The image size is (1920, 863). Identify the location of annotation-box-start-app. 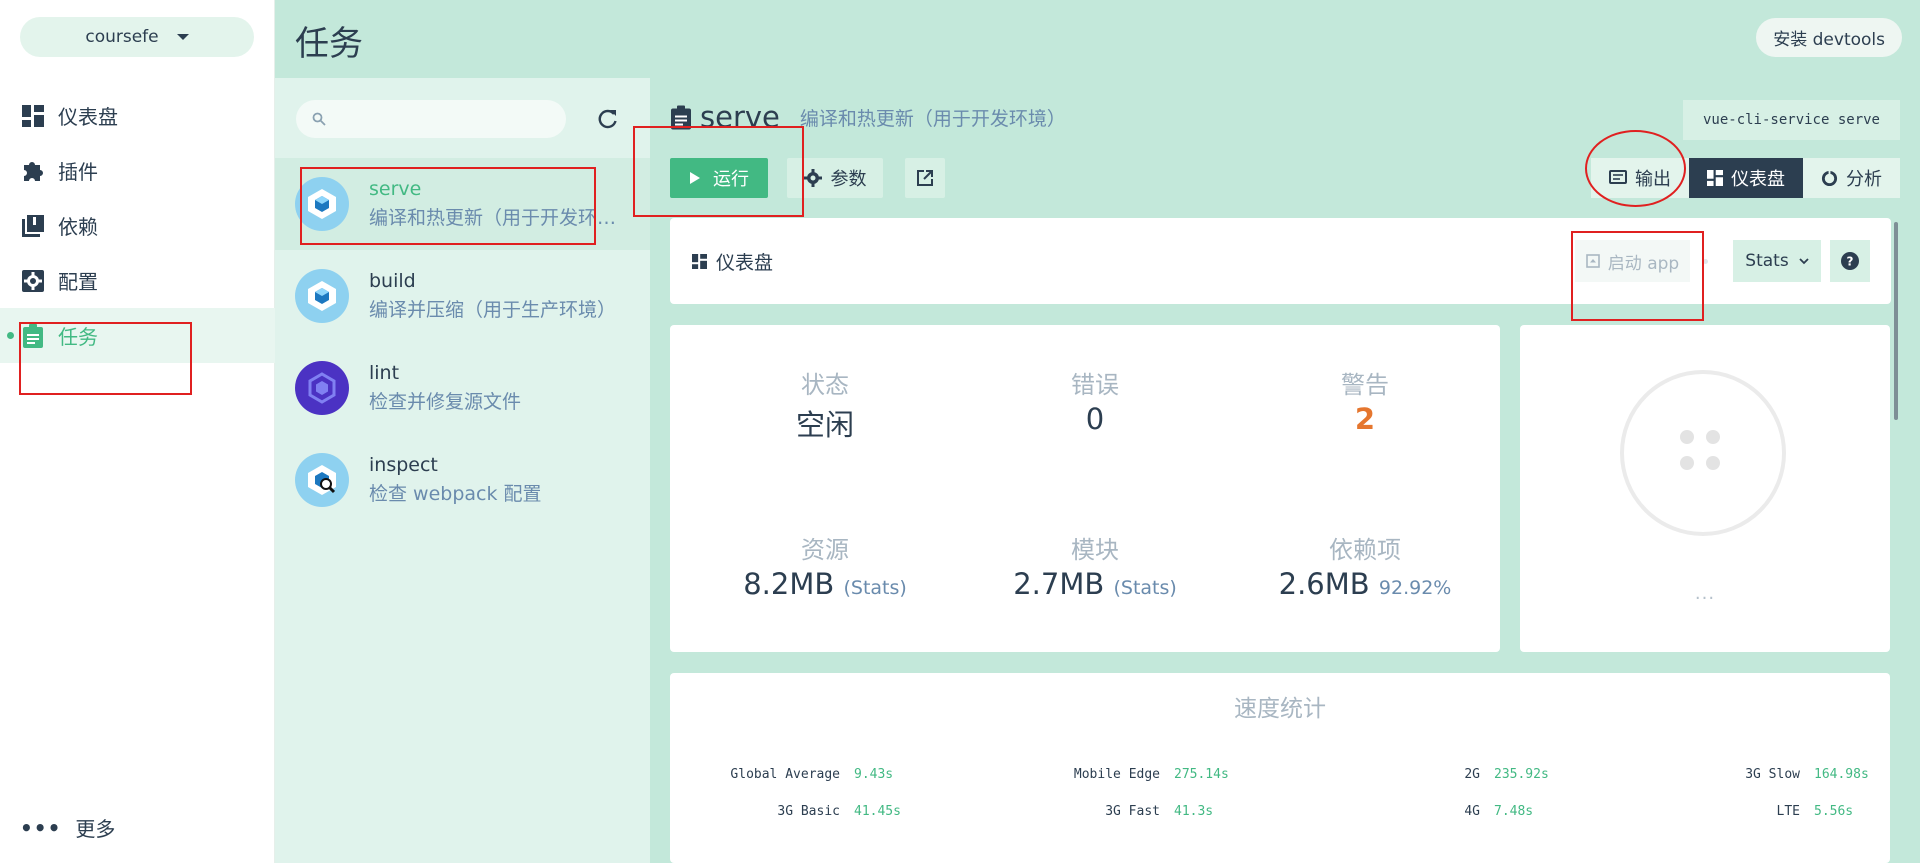
(1637, 276).